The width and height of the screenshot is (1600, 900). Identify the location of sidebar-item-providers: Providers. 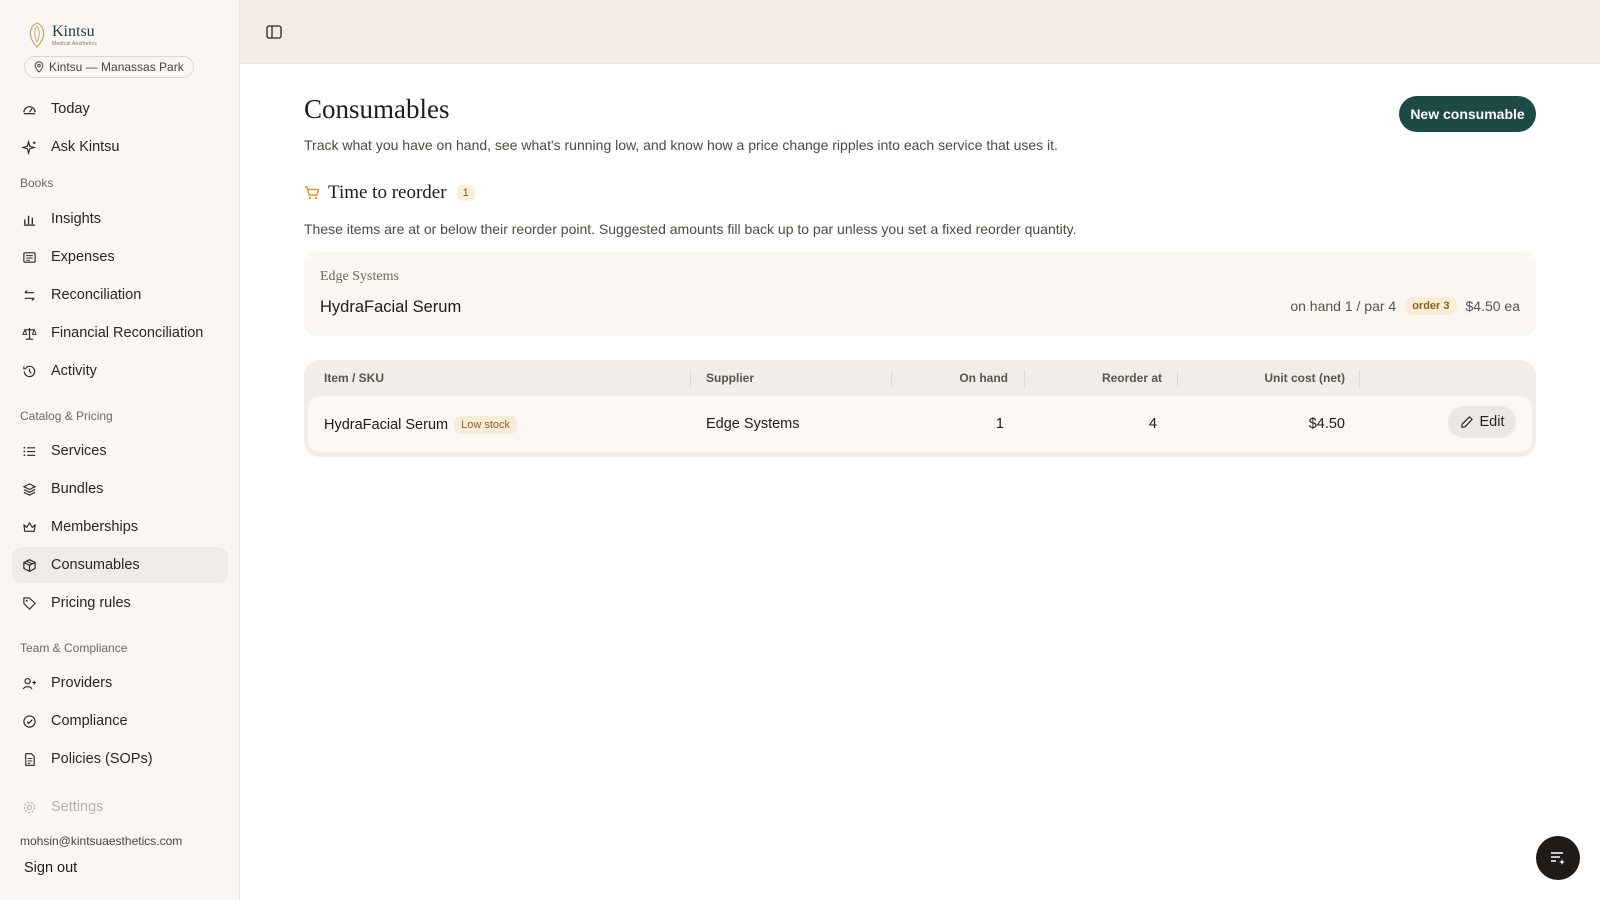
(120, 683).